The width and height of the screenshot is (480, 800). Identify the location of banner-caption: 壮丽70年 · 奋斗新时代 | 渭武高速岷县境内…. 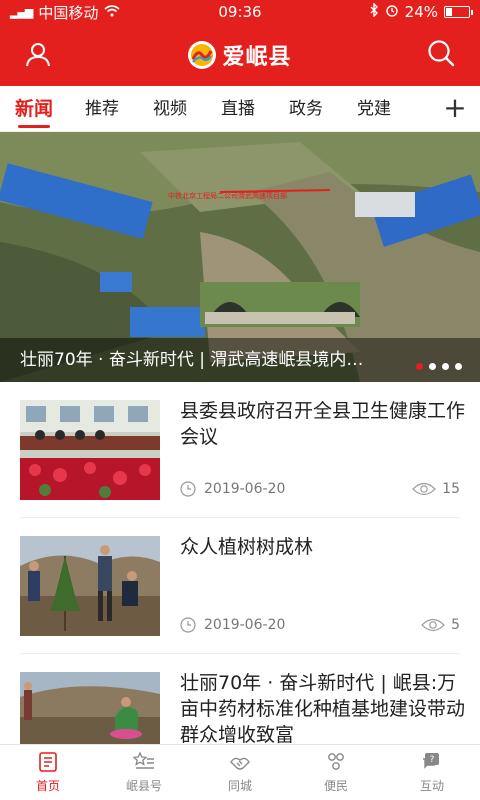
(240, 360).